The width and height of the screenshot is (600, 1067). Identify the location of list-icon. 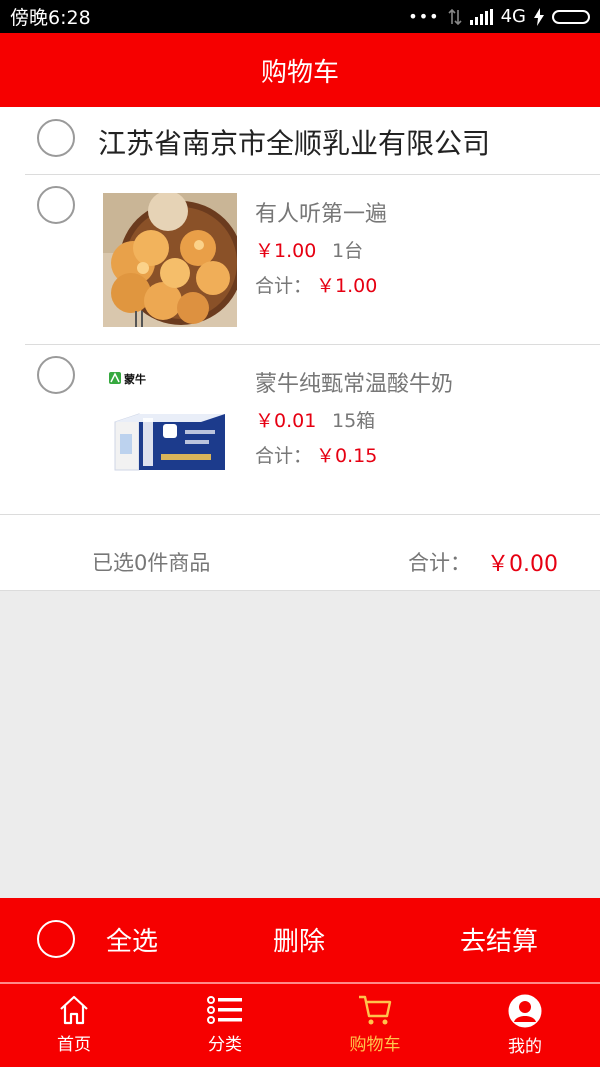
(224, 1010).